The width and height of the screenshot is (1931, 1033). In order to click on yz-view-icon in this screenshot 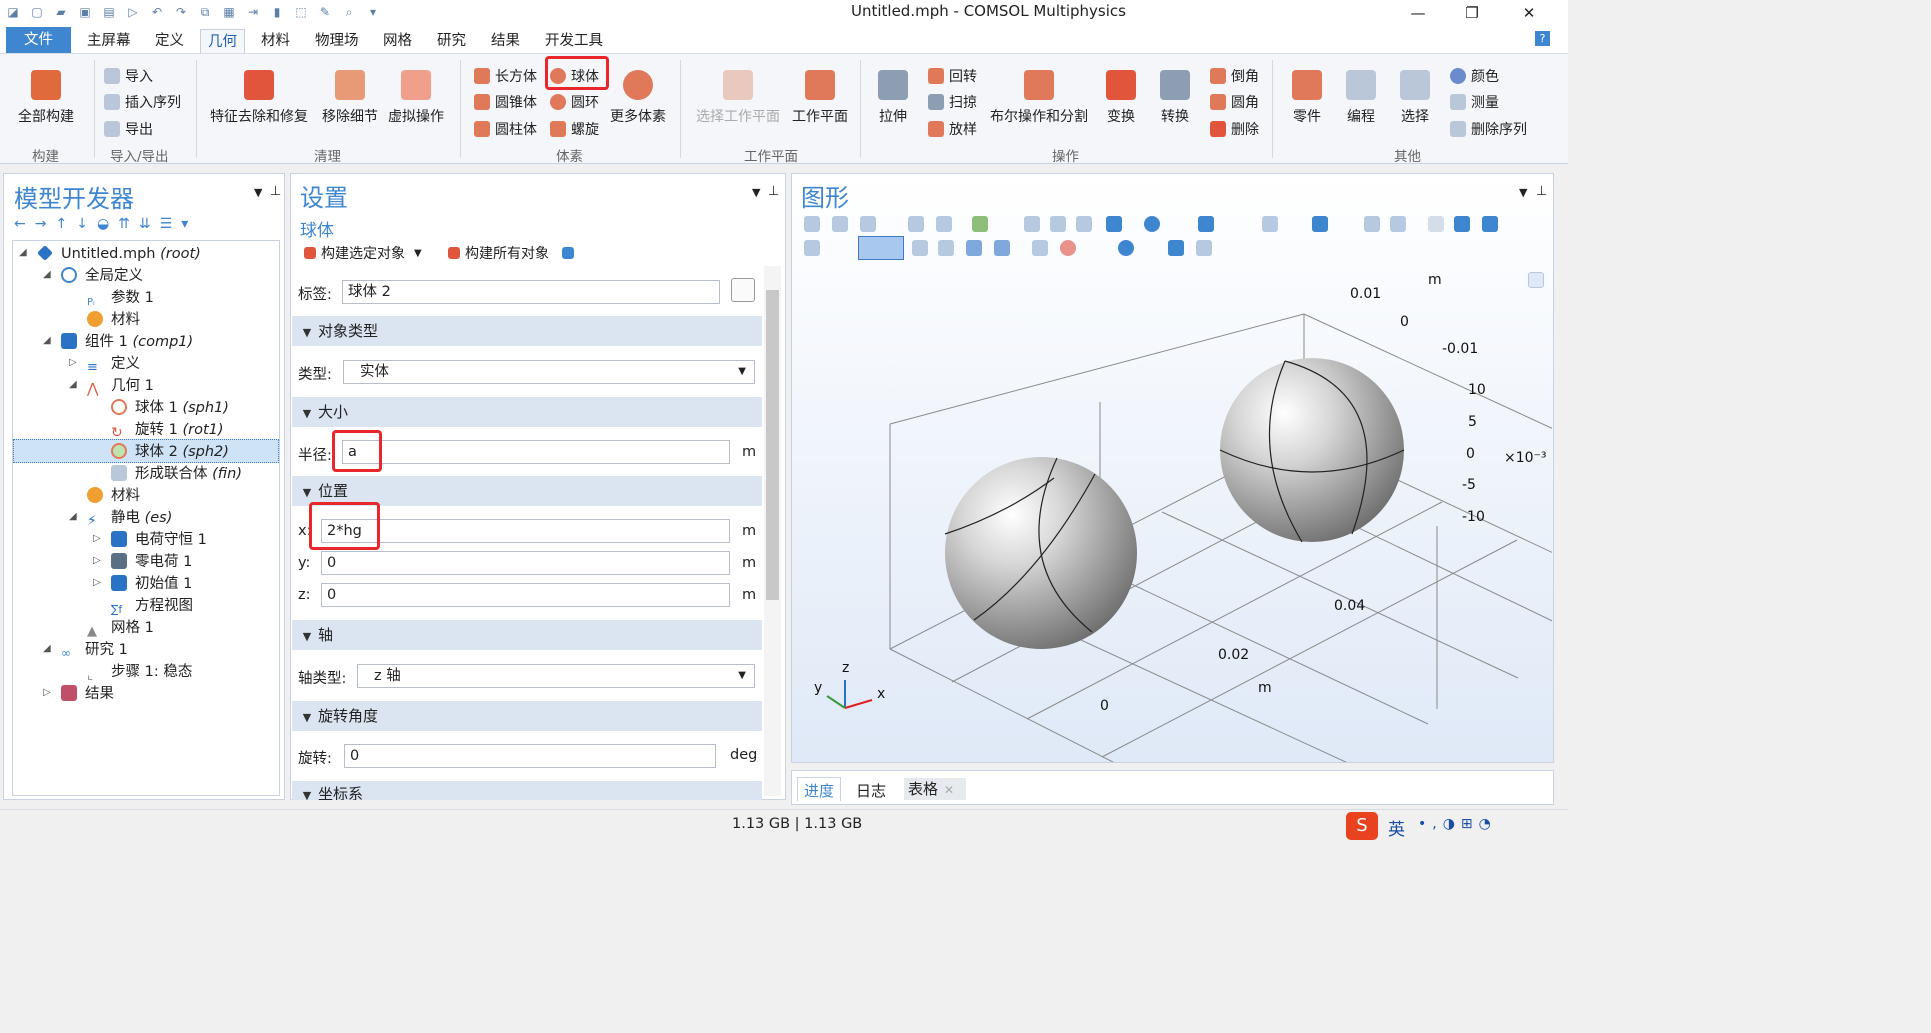, I will do `click(1058, 224)`.